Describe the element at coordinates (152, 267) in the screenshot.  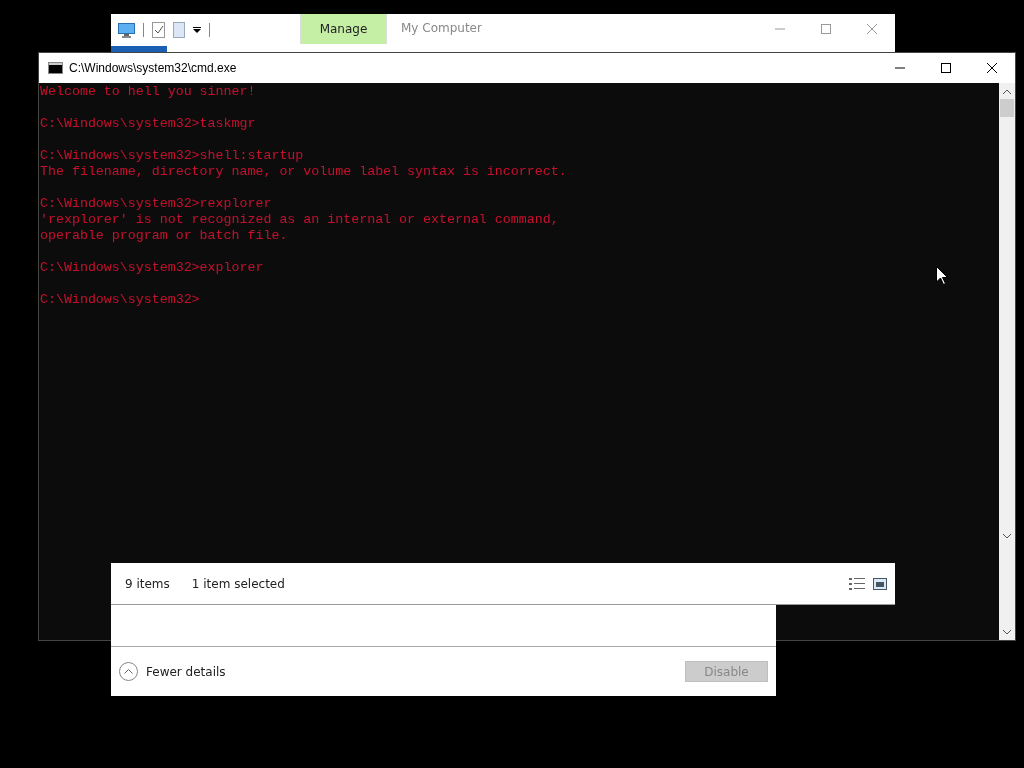
I see `console-line: C:\Windows\system32>explorer` at that location.